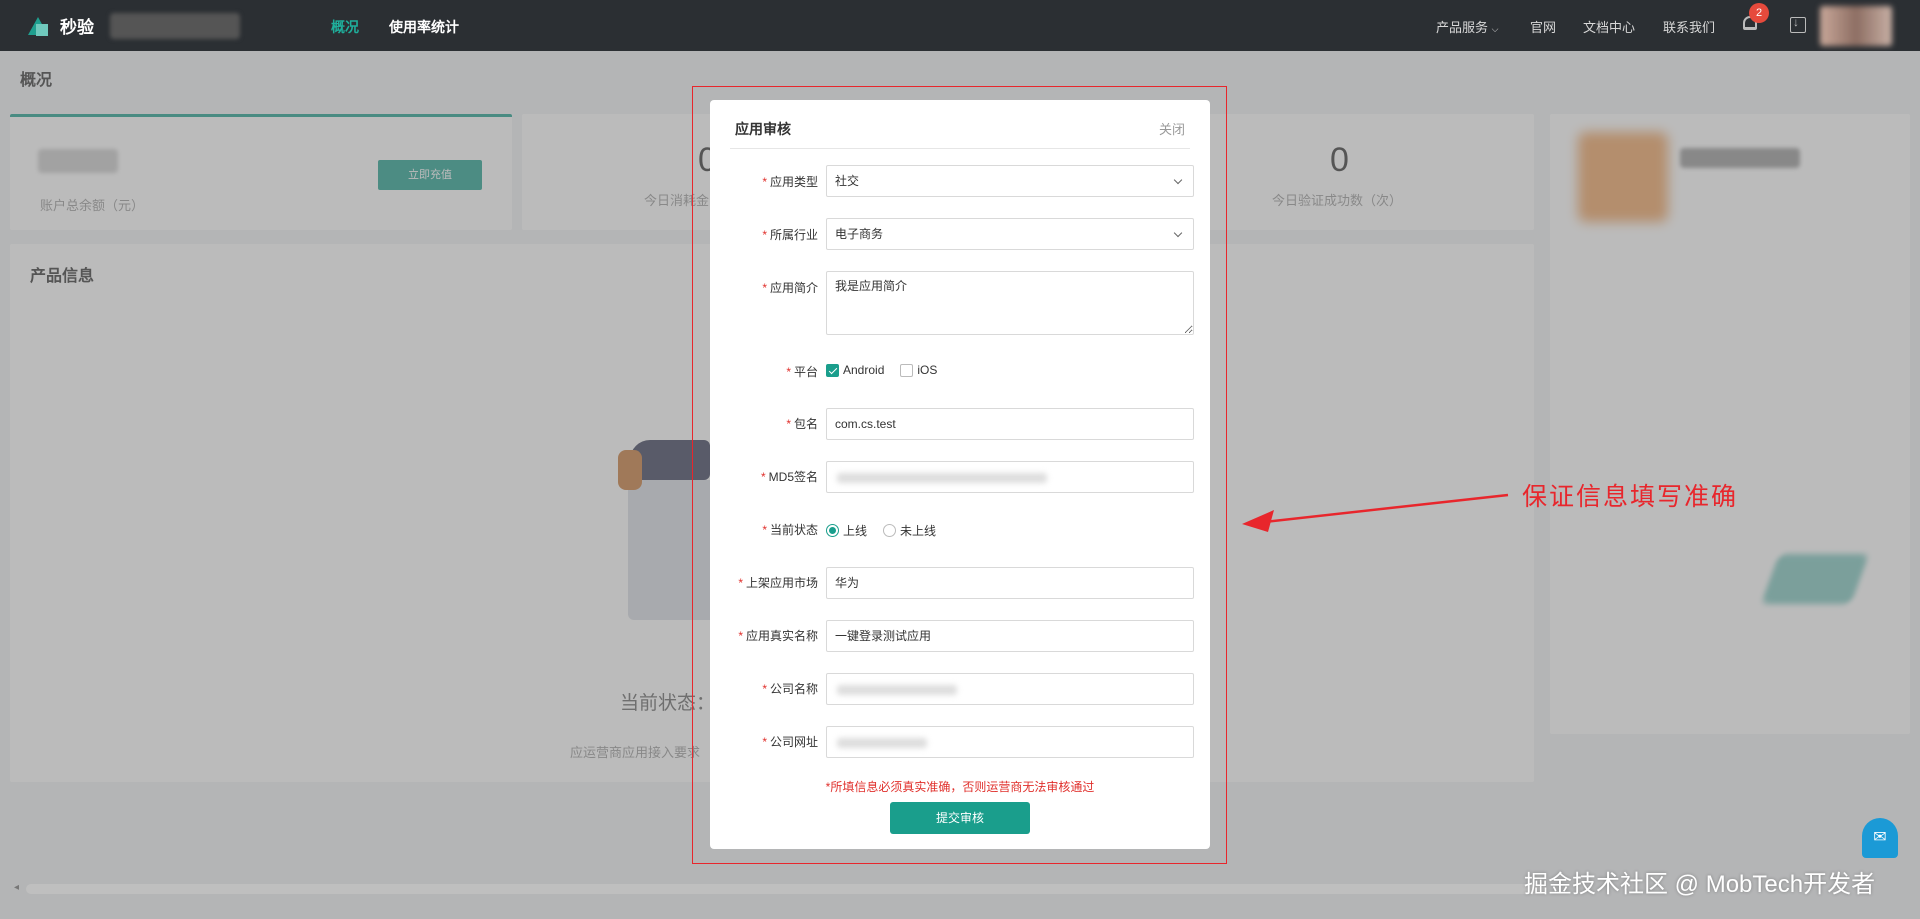 The width and height of the screenshot is (1920, 919). What do you see at coordinates (1798, 24) in the screenshot?
I see `download-icon` at bounding box center [1798, 24].